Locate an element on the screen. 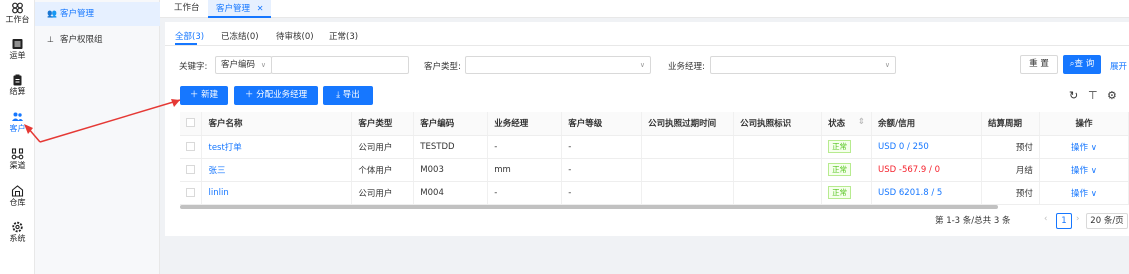  assign-manager-button: ＋ 分配业务经理 is located at coordinates (276, 95).